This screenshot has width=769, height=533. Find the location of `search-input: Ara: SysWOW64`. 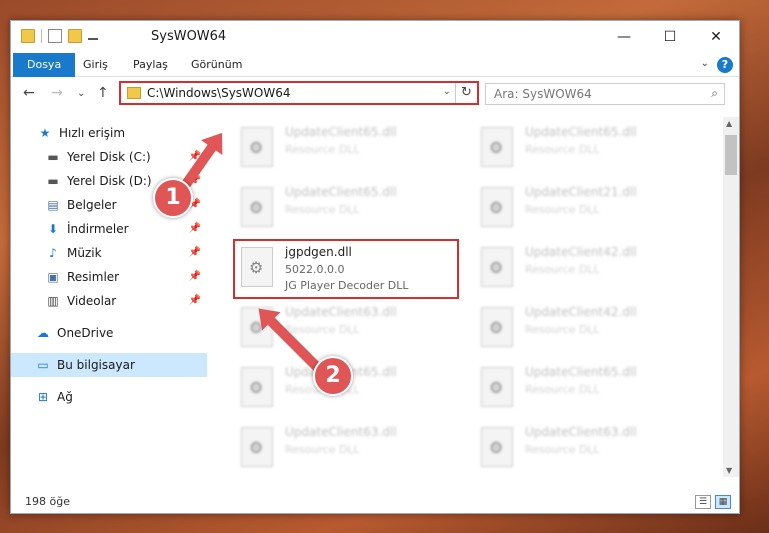

search-input: Ara: SysWOW64 is located at coordinates (543, 94).